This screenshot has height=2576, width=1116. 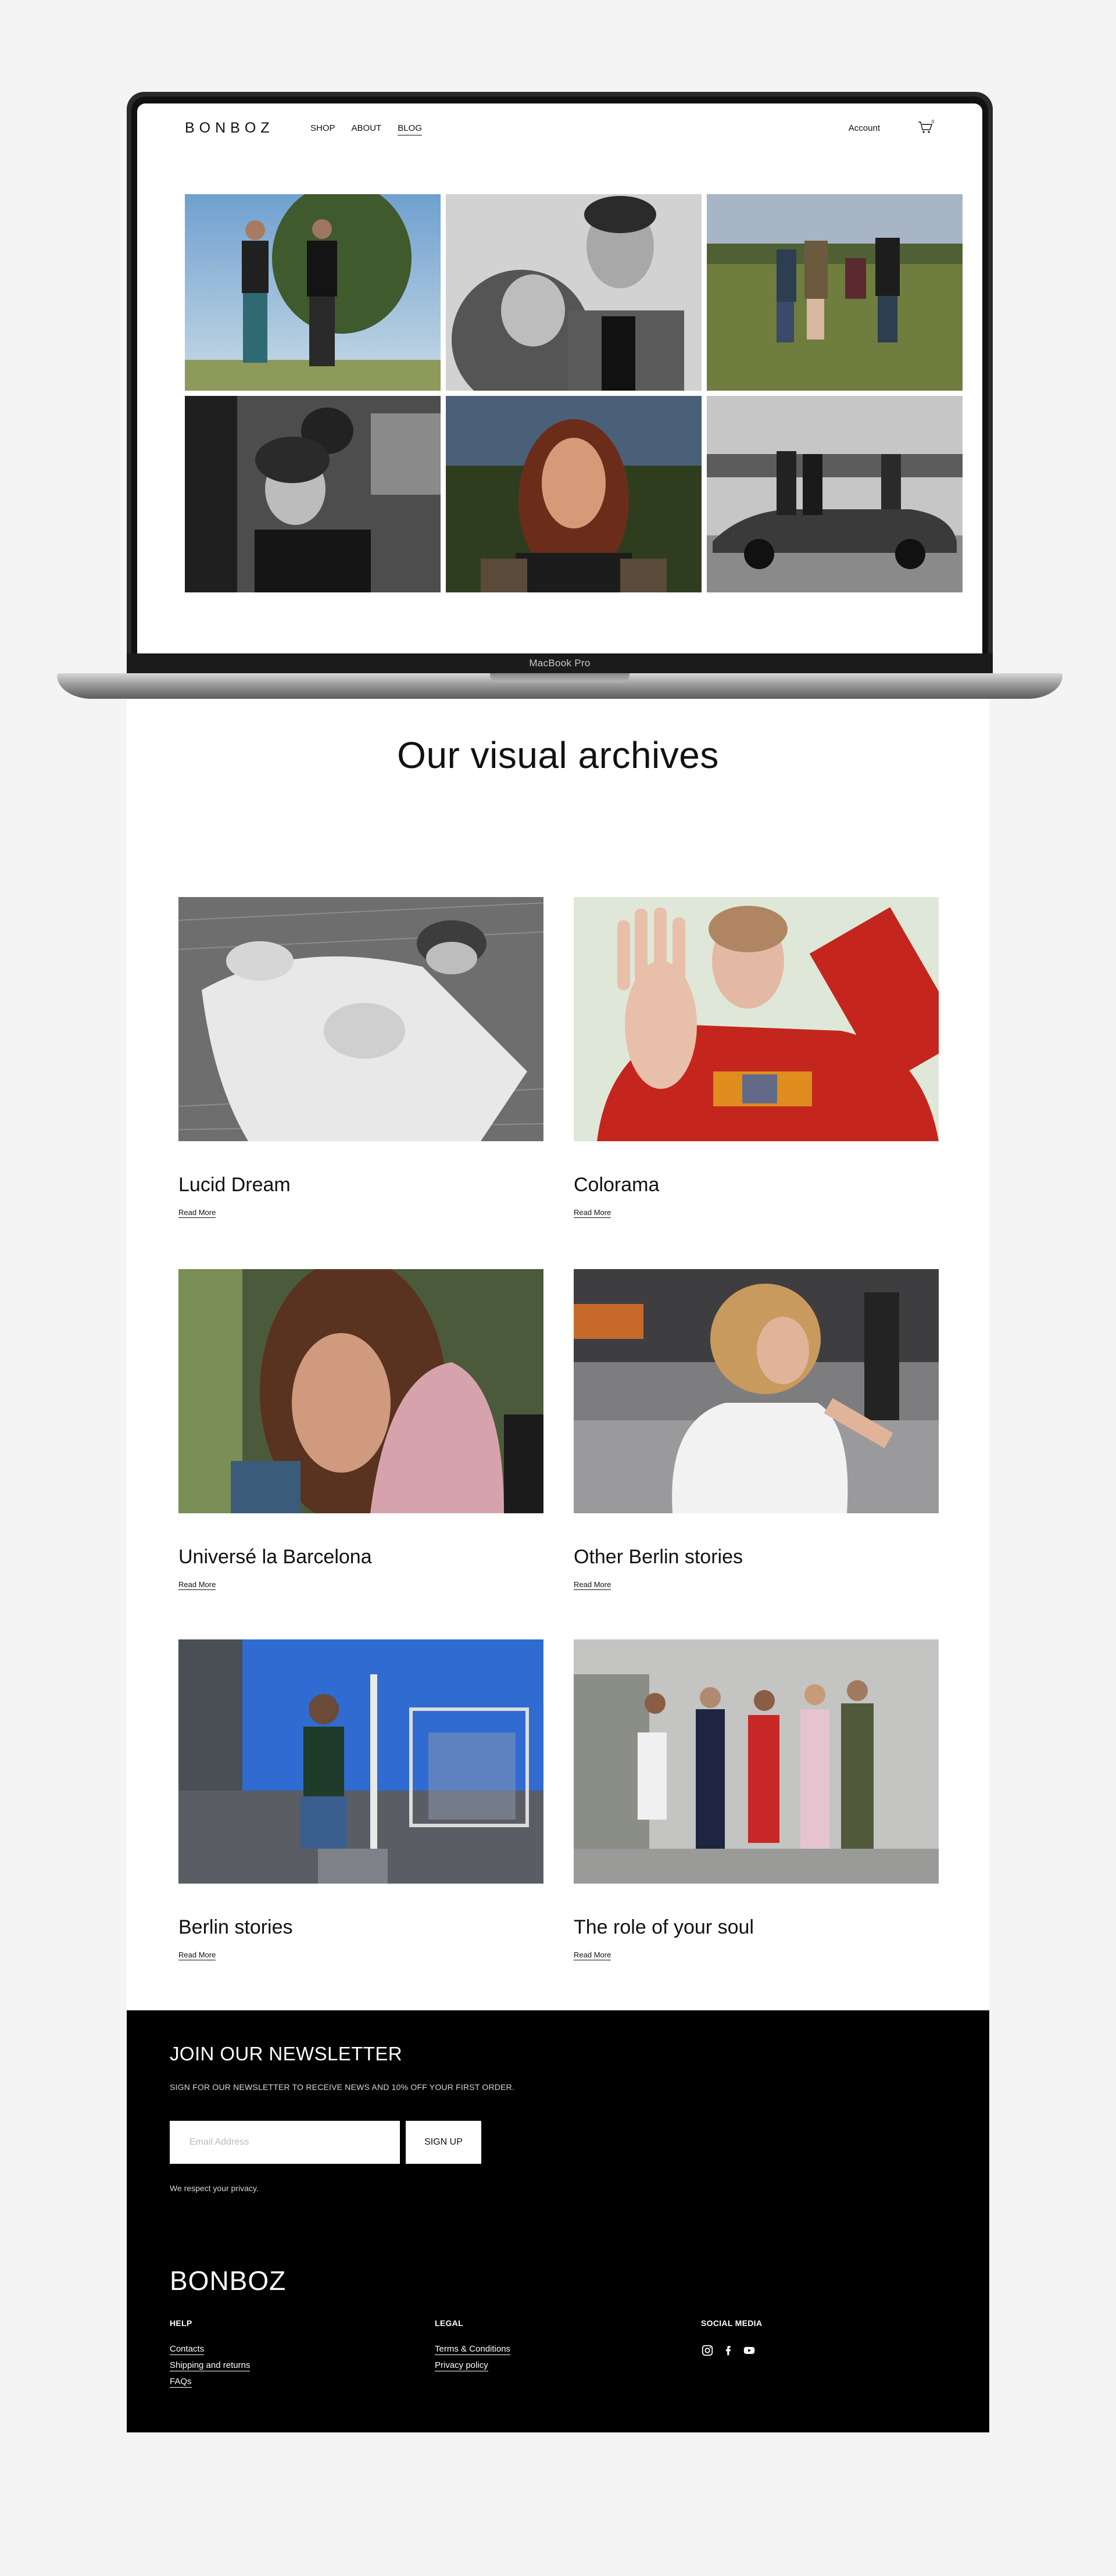 I want to click on post-title: Lucid Dream, so click(x=361, y=1185).